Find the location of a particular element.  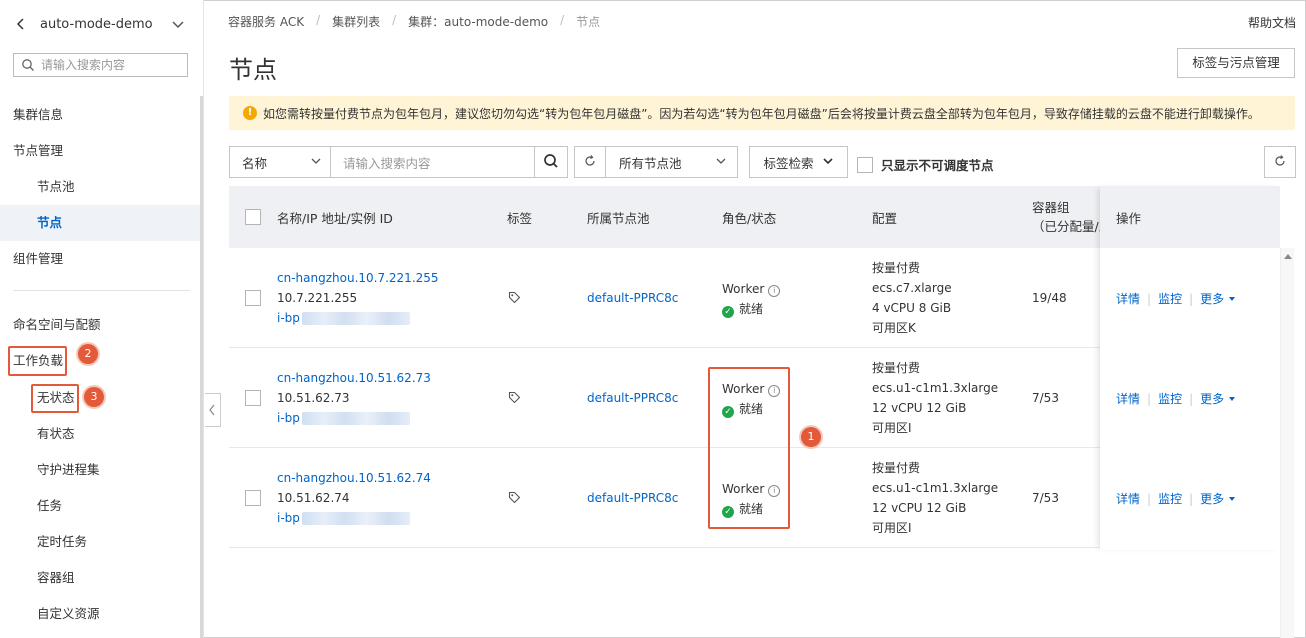

sidebar-divider is located at coordinates (101, 290).